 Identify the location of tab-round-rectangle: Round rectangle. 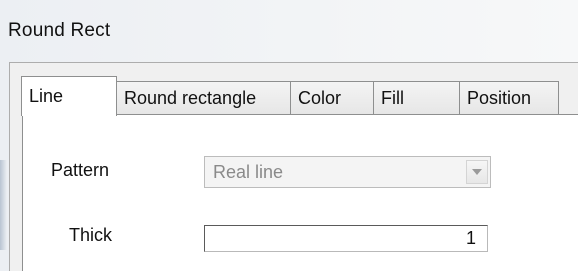
(203, 98).